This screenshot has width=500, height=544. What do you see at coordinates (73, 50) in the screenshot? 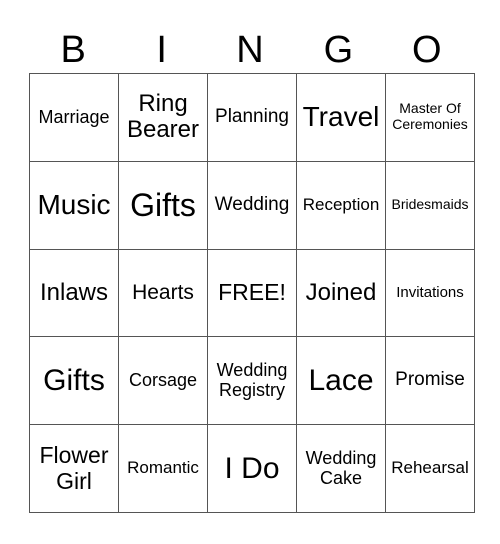
I see `header-letter-b: B` at bounding box center [73, 50].